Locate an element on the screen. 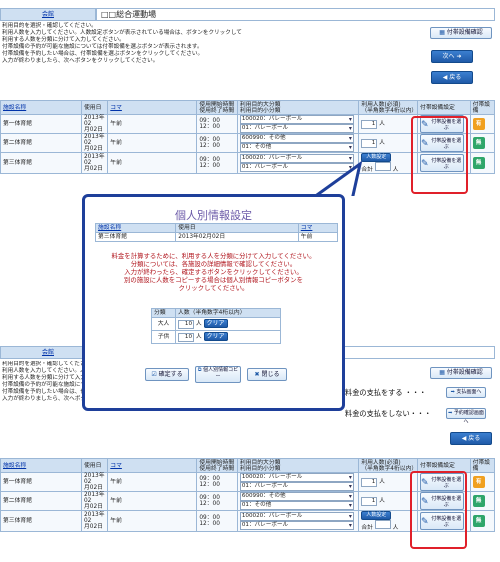 The image size is (500, 562). close-icon: ✖ is located at coordinates (257, 374).